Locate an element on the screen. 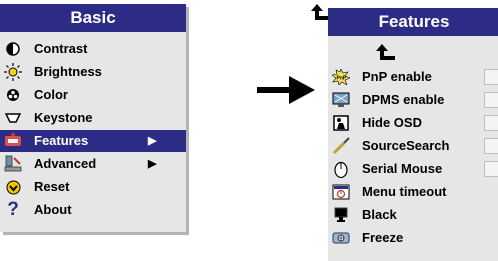 The image size is (498, 261). reset-icon is located at coordinates (13, 187).